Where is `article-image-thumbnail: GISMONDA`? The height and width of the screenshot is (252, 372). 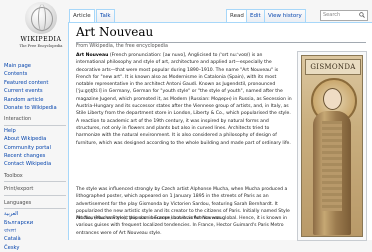
article-image-thumbnail: GISMONDA is located at coordinates (332, 146).